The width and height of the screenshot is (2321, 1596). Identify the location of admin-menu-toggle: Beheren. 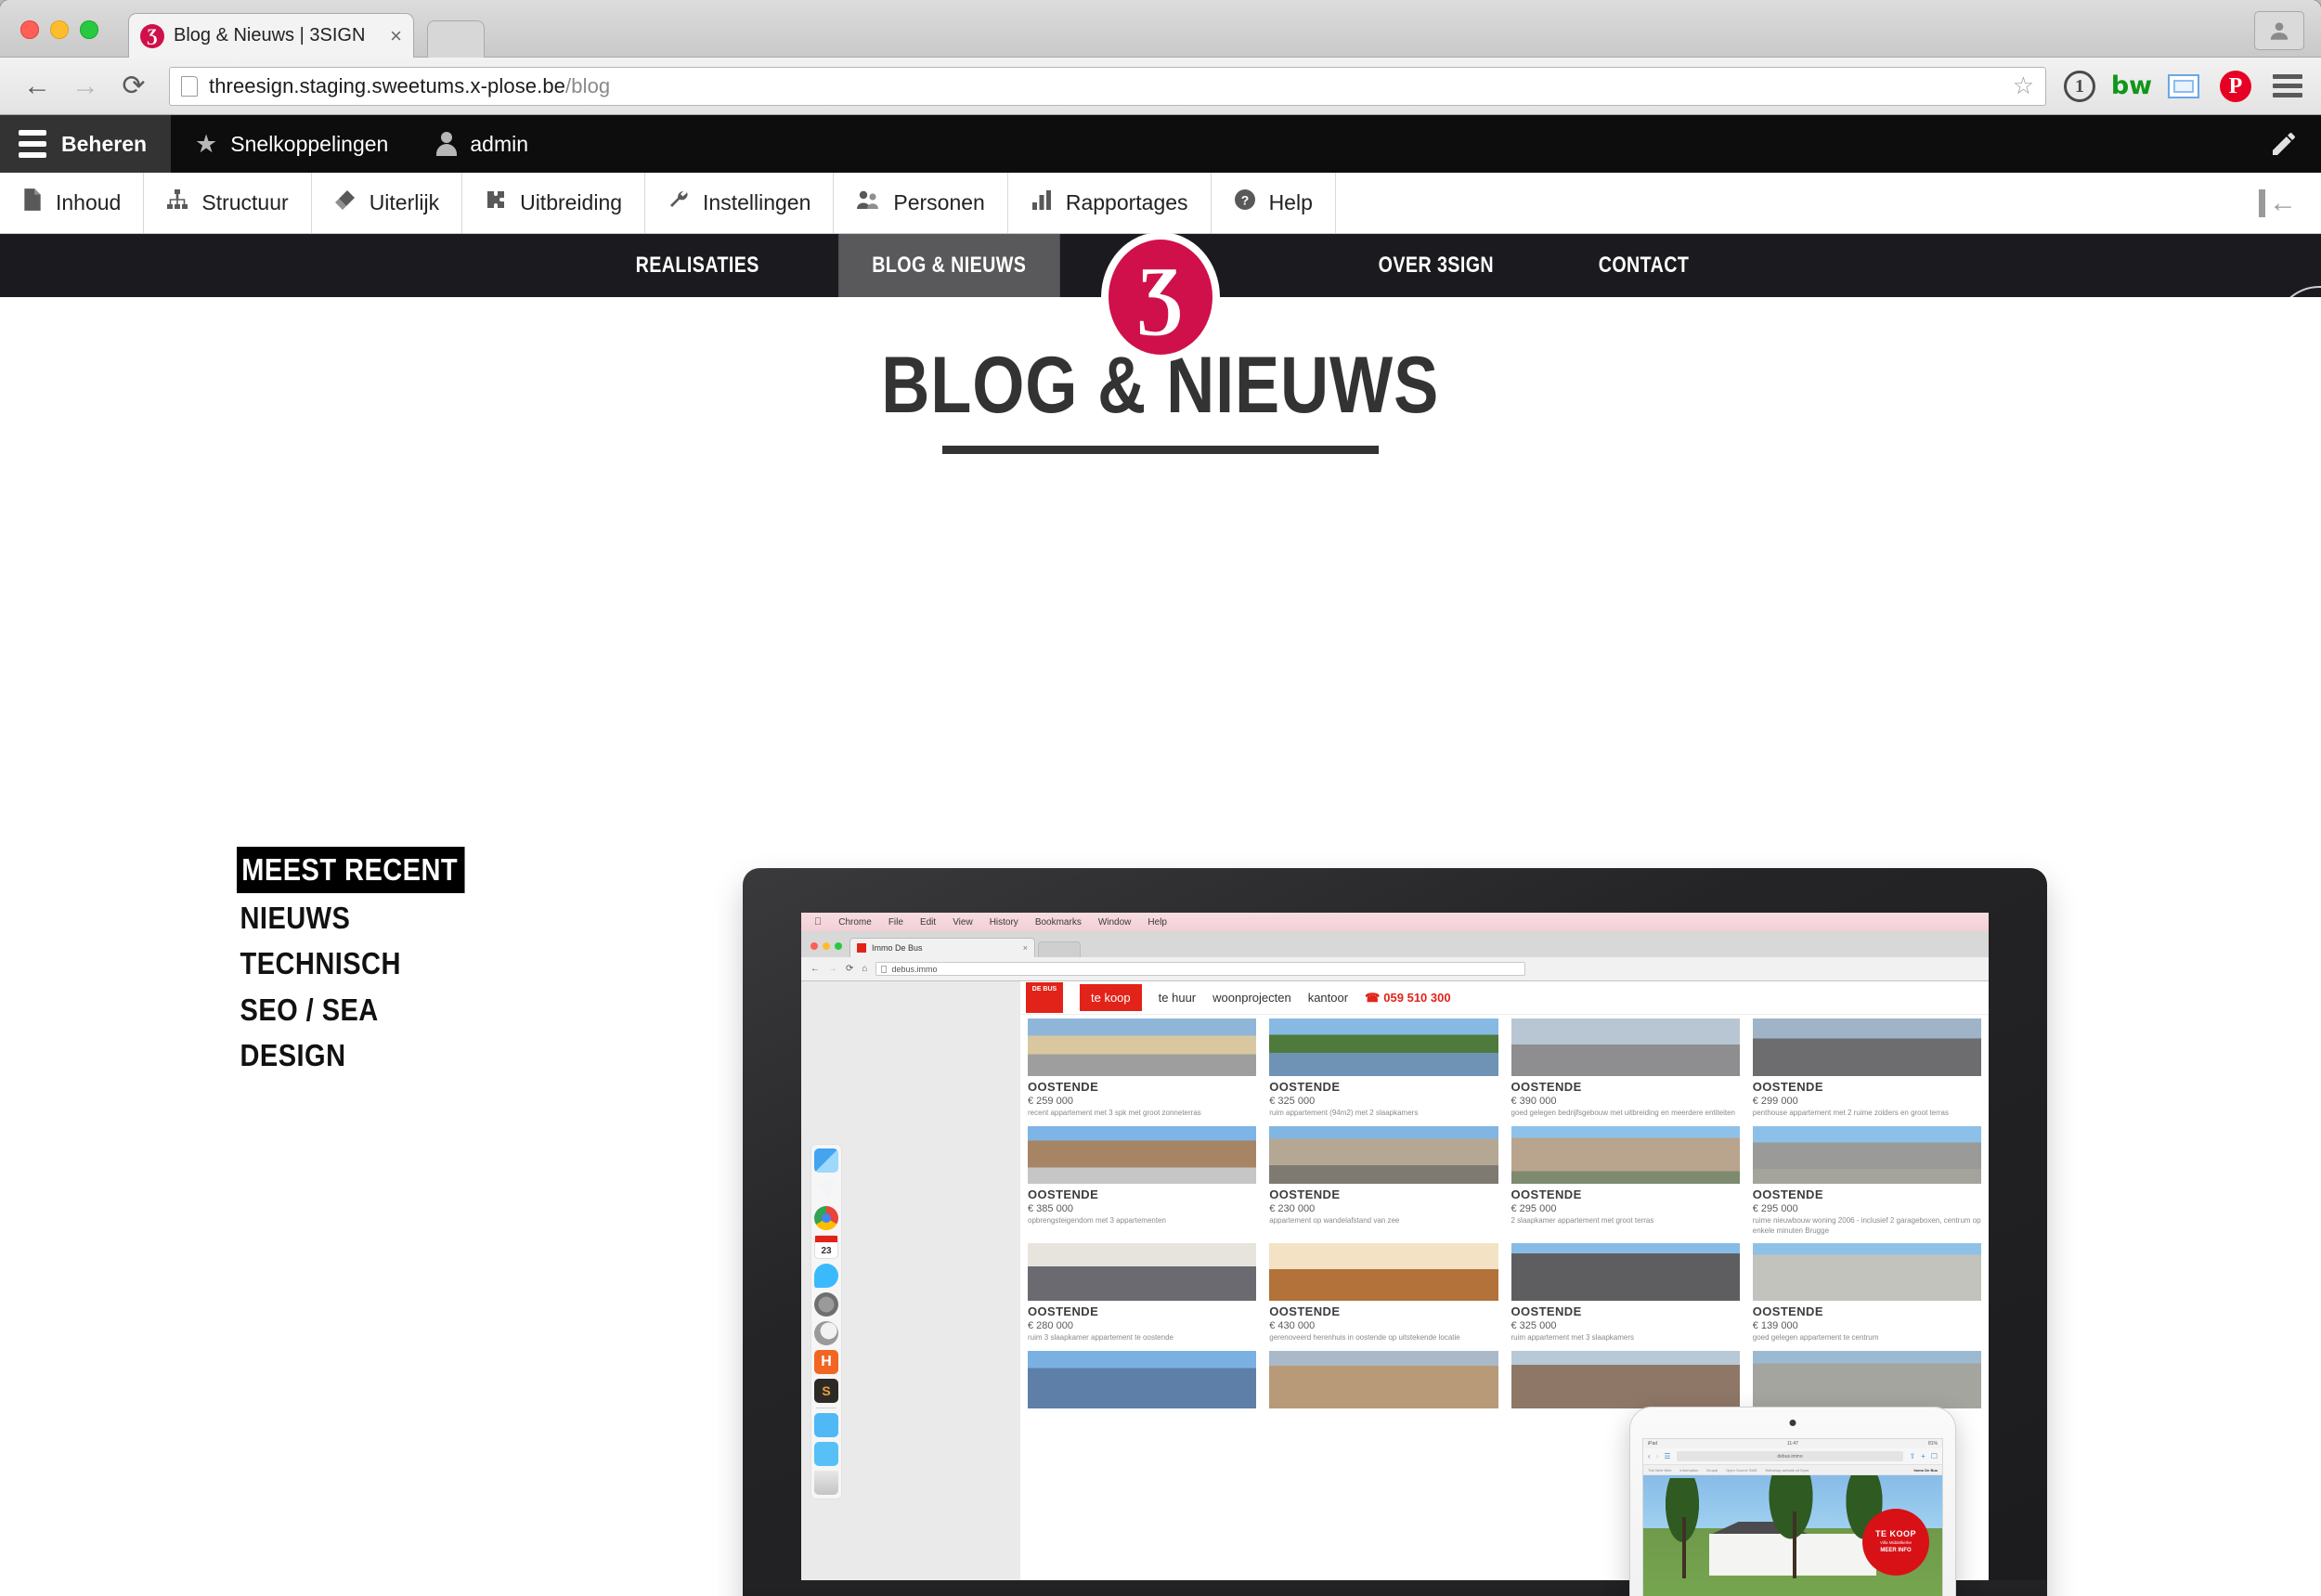
(86, 144).